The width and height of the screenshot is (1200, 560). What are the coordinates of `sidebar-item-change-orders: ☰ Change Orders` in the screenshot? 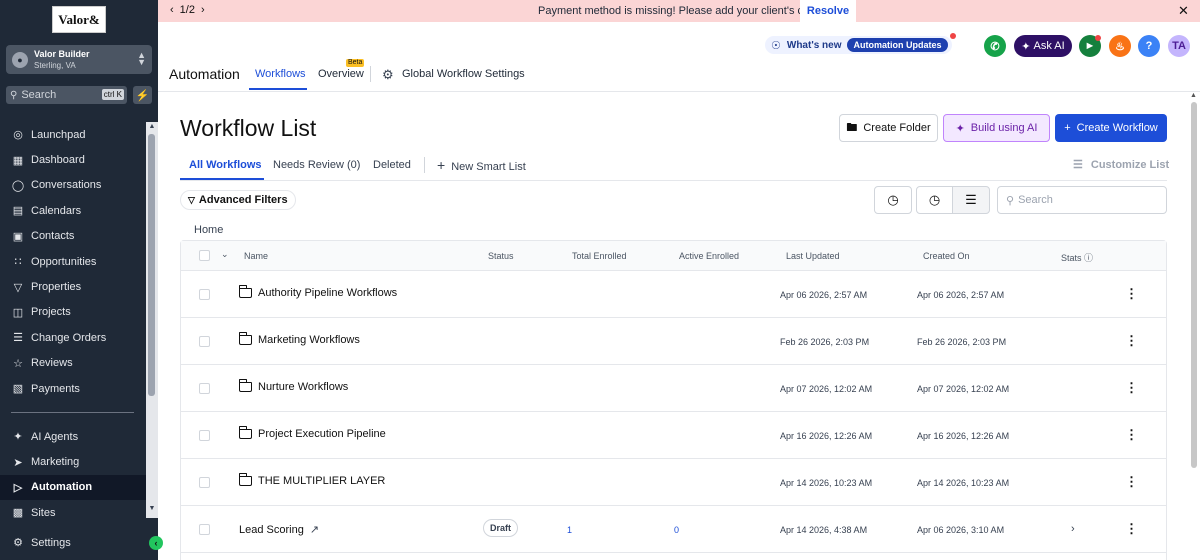 It's located at (73, 337).